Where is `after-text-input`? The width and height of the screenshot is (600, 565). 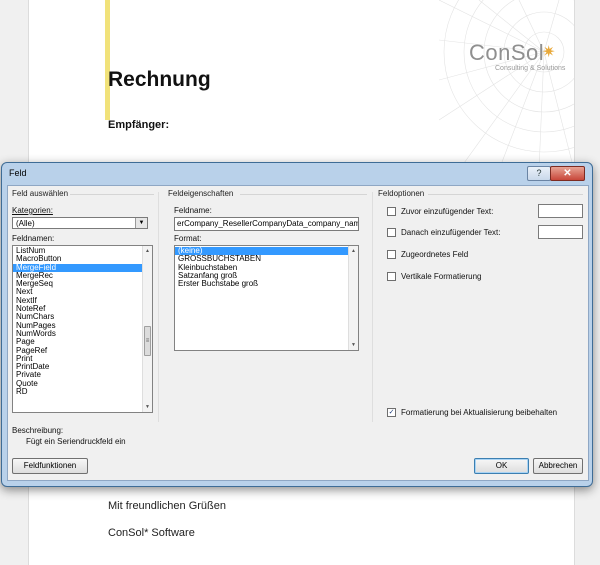
after-text-input is located at coordinates (560, 232).